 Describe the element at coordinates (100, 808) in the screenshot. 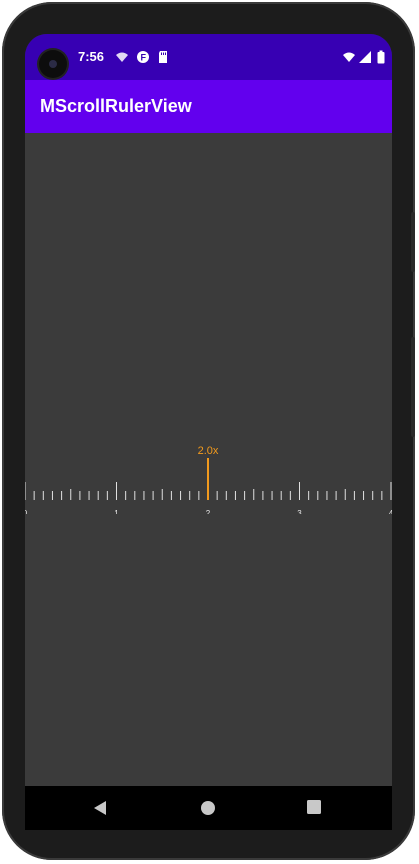

I see `back-icon` at that location.